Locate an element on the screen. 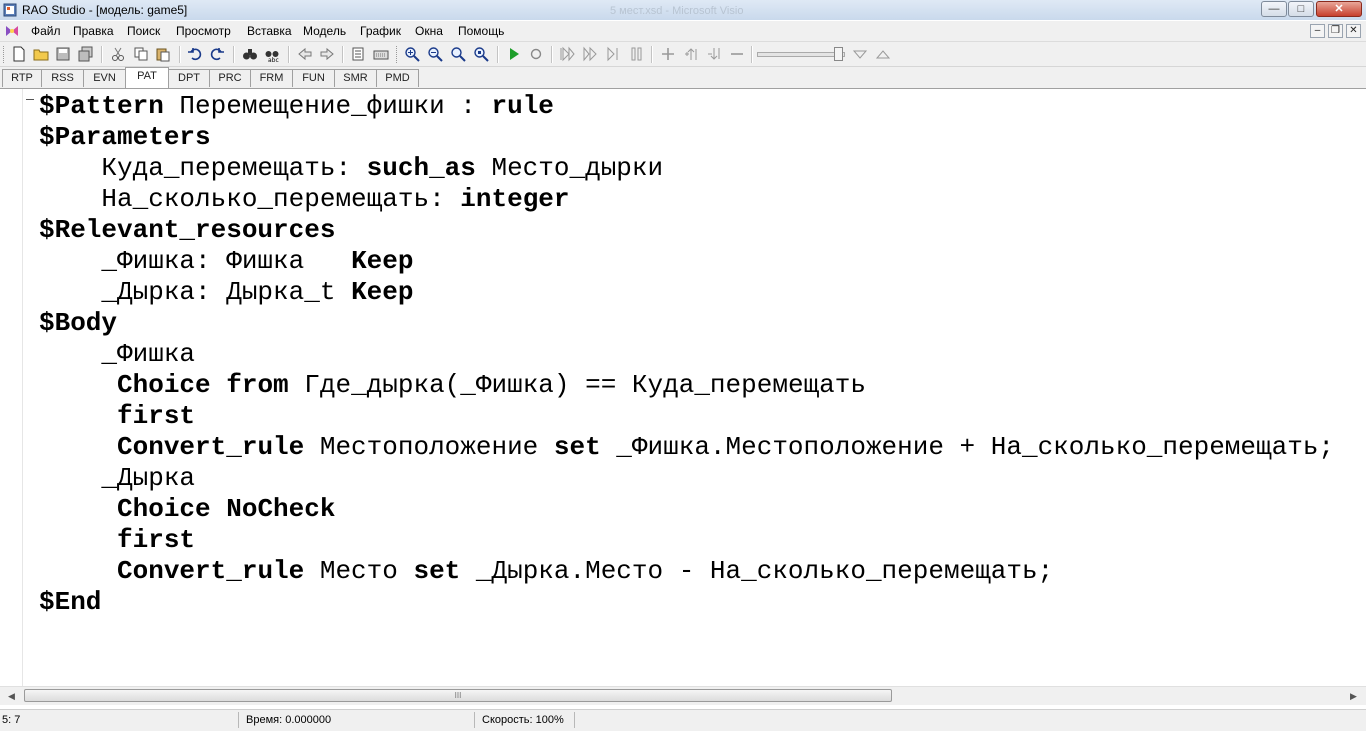 The image size is (1366, 731). code-keyword: set is located at coordinates (437, 571).